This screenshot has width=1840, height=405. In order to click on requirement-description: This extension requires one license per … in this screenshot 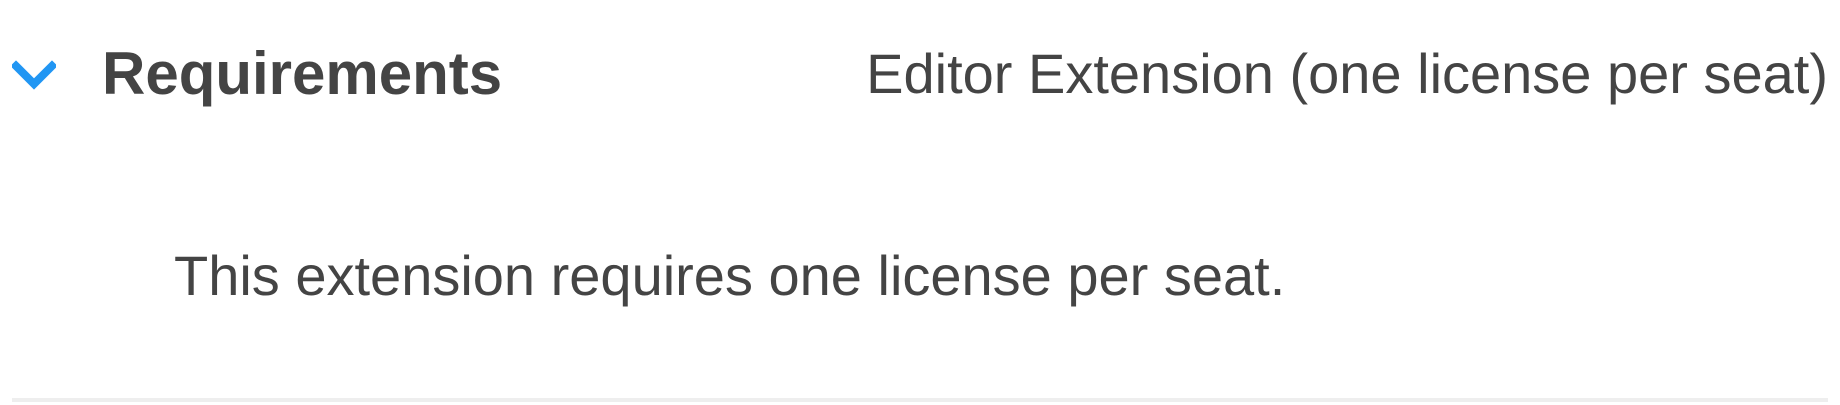, I will do `click(730, 275)`.